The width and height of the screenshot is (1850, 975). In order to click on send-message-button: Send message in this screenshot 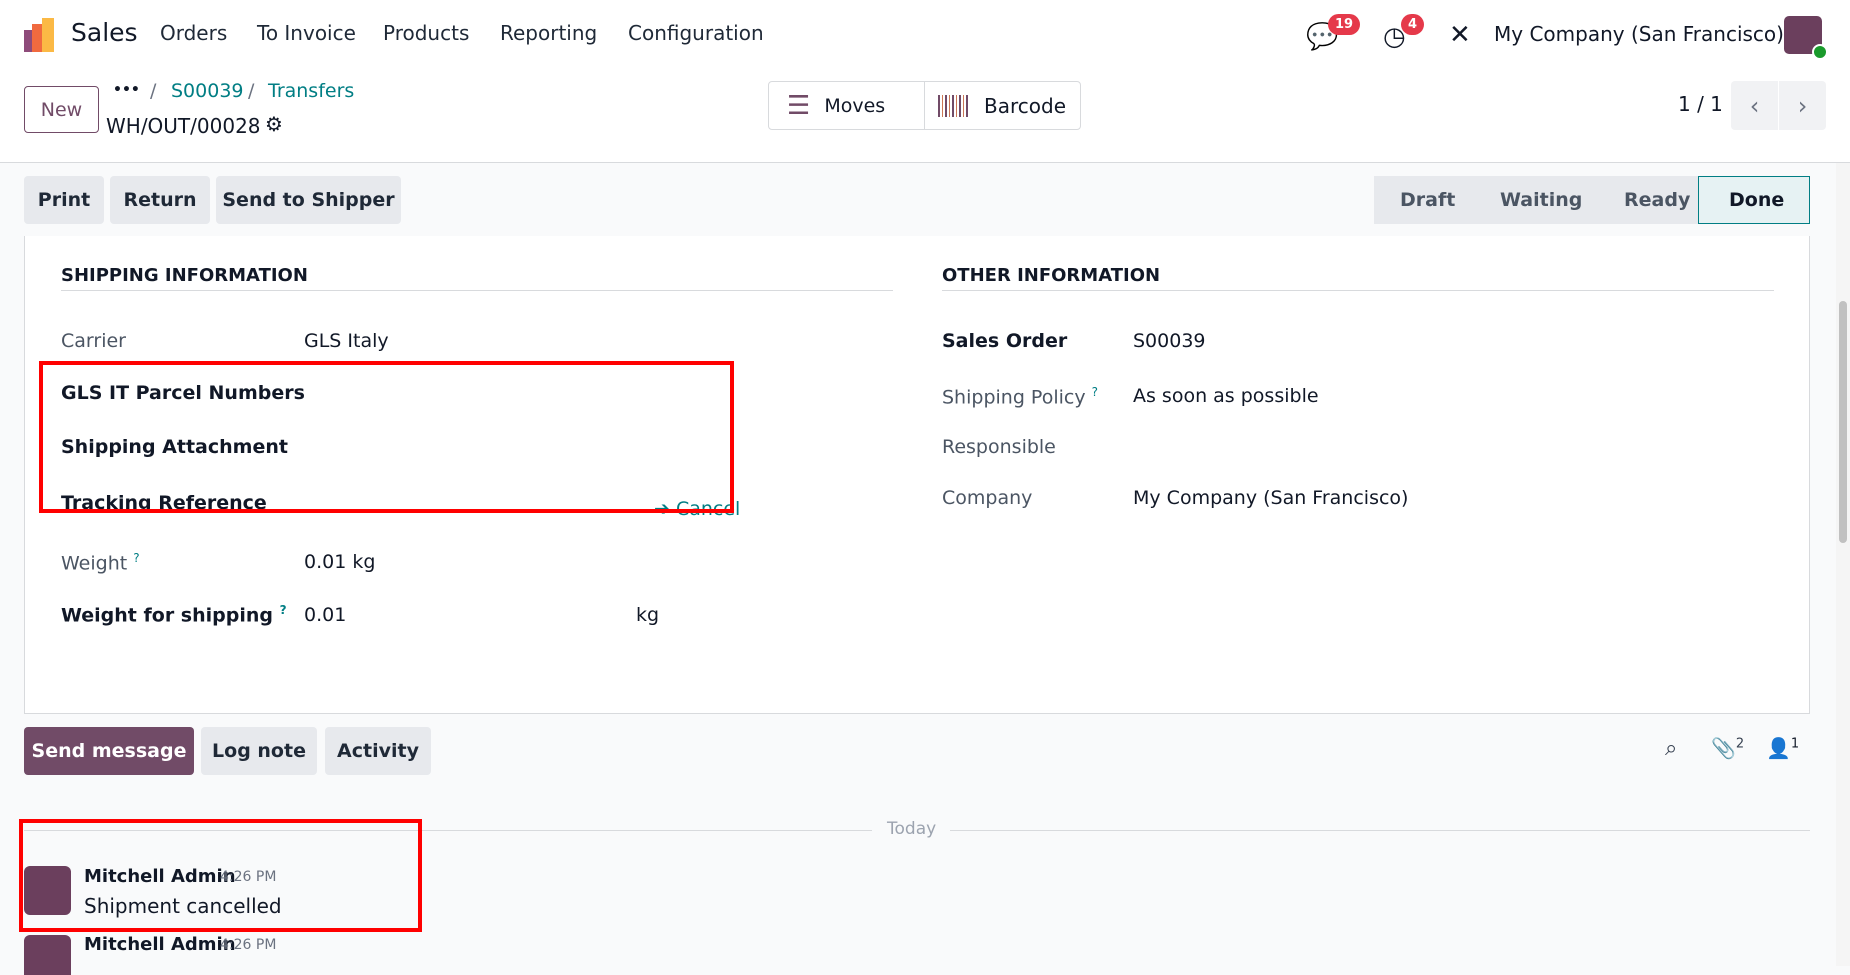, I will do `click(109, 751)`.